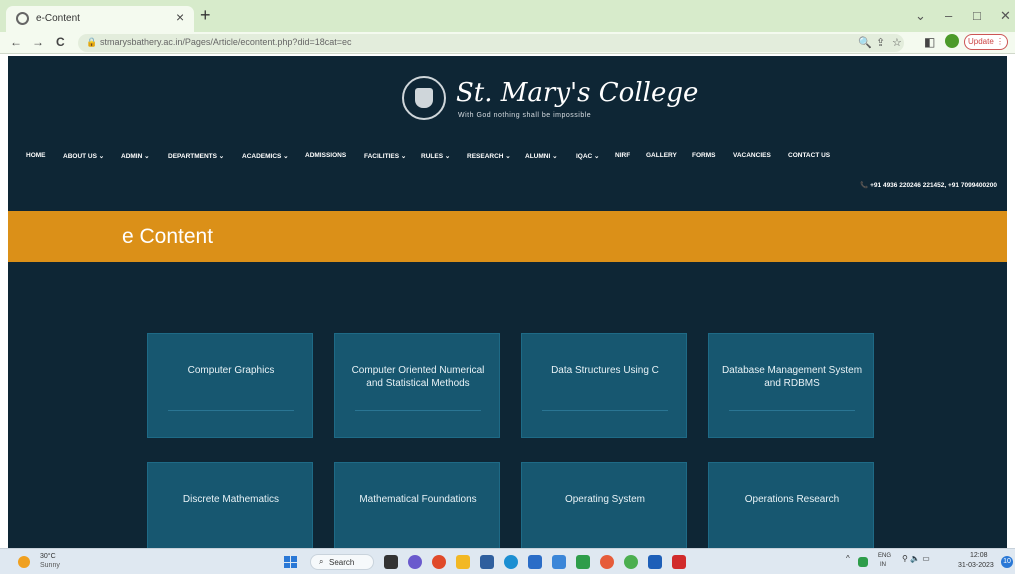 Image resolution: width=1015 pixels, height=574 pixels. What do you see at coordinates (884, 556) in the screenshot?
I see `language-indicator: ENG` at bounding box center [884, 556].